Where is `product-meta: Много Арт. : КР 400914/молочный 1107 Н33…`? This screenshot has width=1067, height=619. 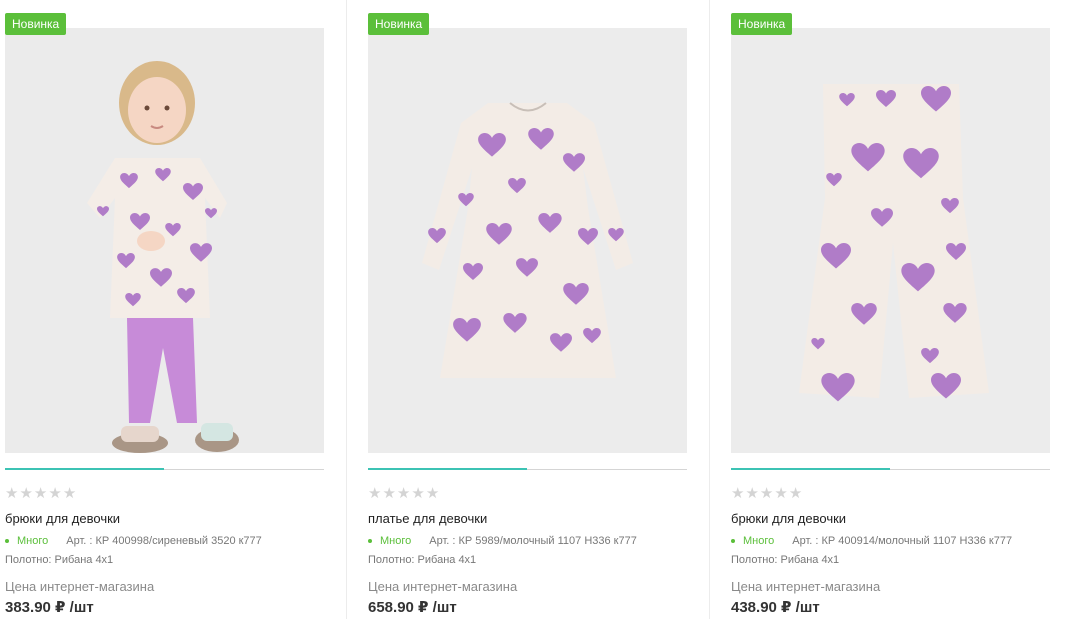
product-meta: Много Арт. : КР 400914/молочный 1107 Н33… is located at coordinates (871, 541).